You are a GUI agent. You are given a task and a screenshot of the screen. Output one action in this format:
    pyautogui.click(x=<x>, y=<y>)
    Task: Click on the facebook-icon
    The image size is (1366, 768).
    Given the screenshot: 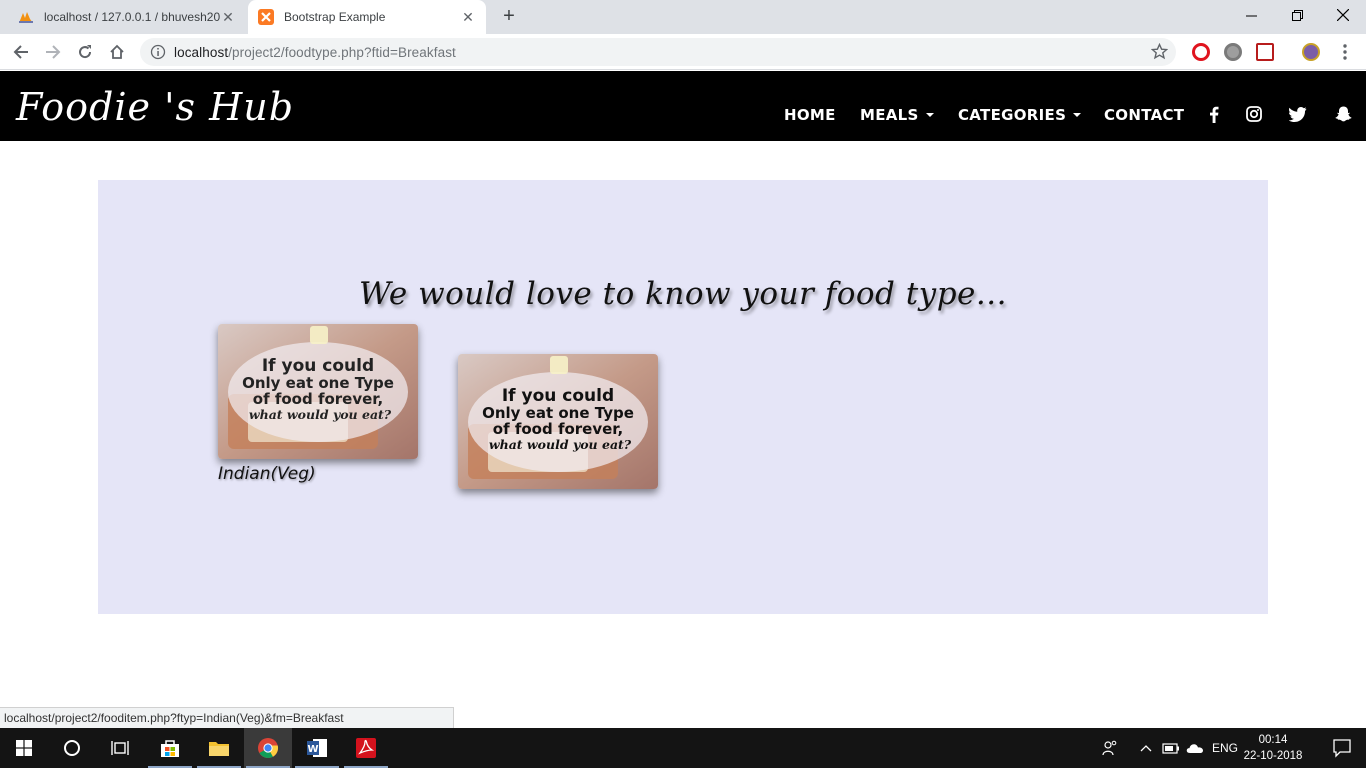 What is the action you would take?
    pyautogui.click(x=1214, y=114)
    